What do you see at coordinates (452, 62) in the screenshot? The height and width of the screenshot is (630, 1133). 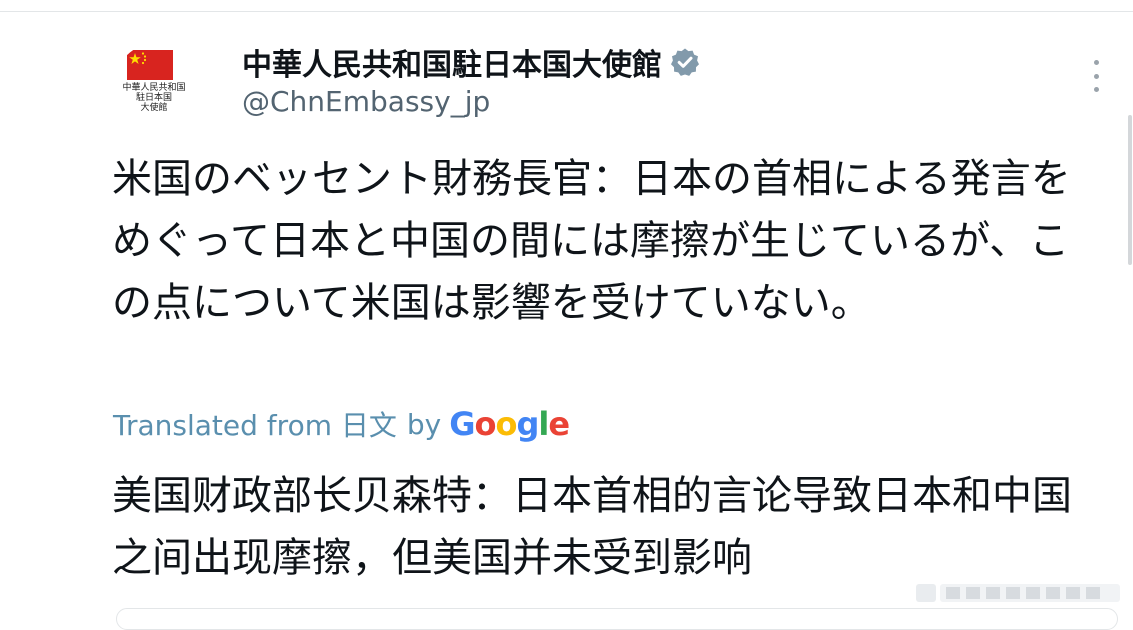 I see `display-name: 中華人民共和国駐日本国大使館` at bounding box center [452, 62].